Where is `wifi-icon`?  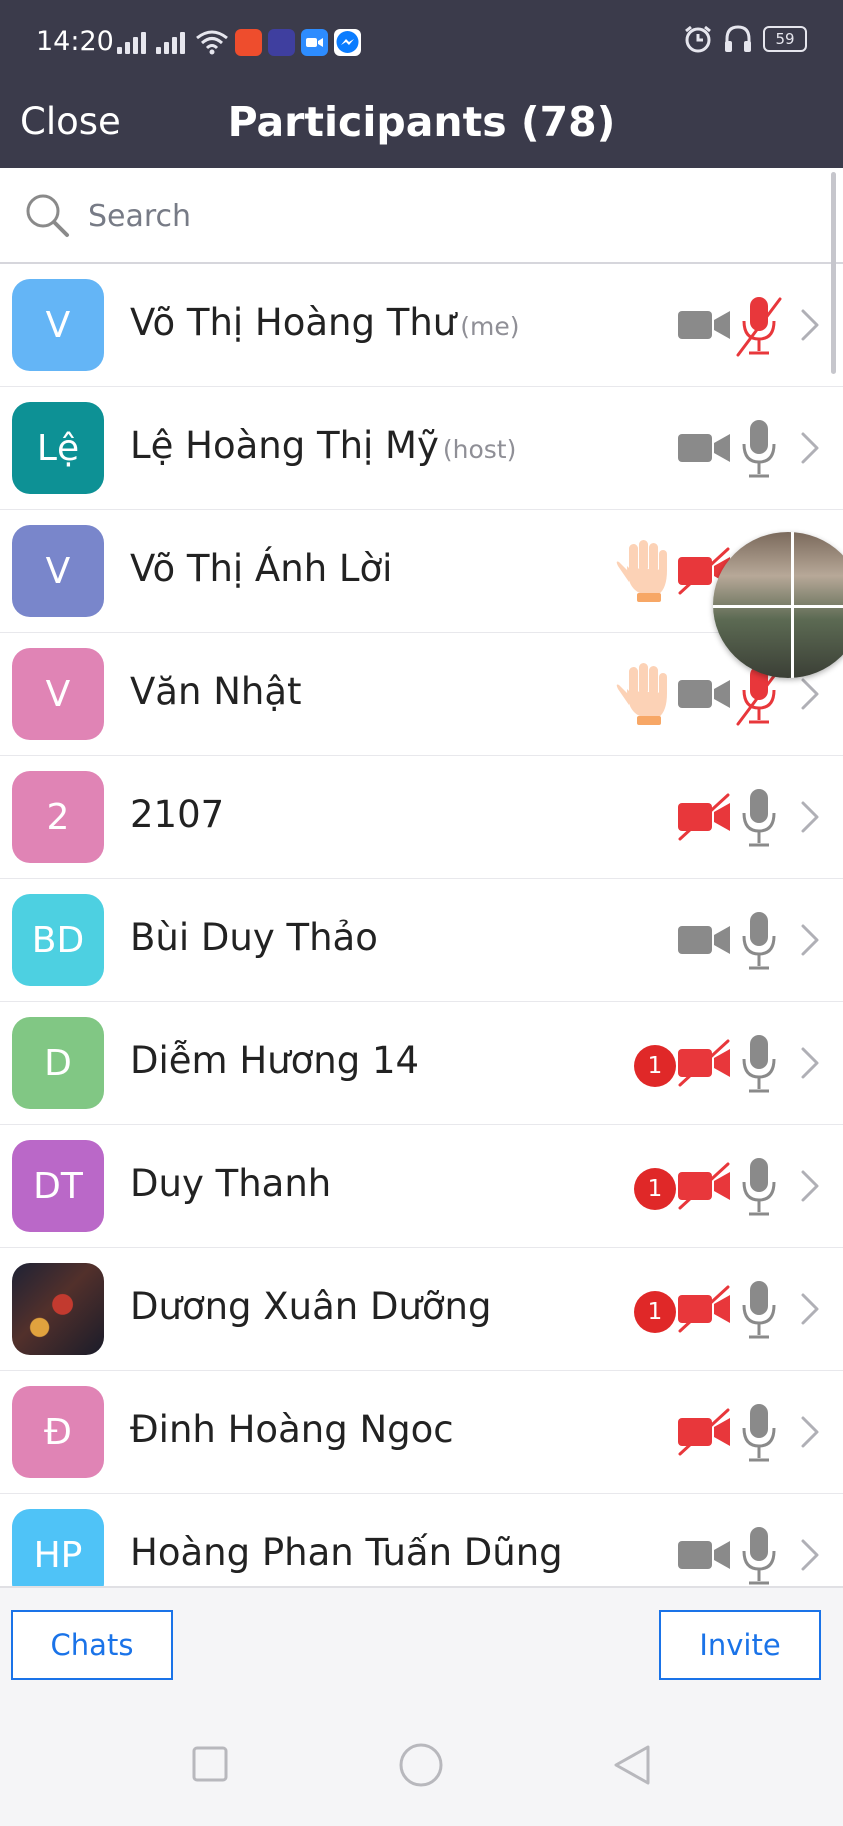 wifi-icon is located at coordinates (212, 42).